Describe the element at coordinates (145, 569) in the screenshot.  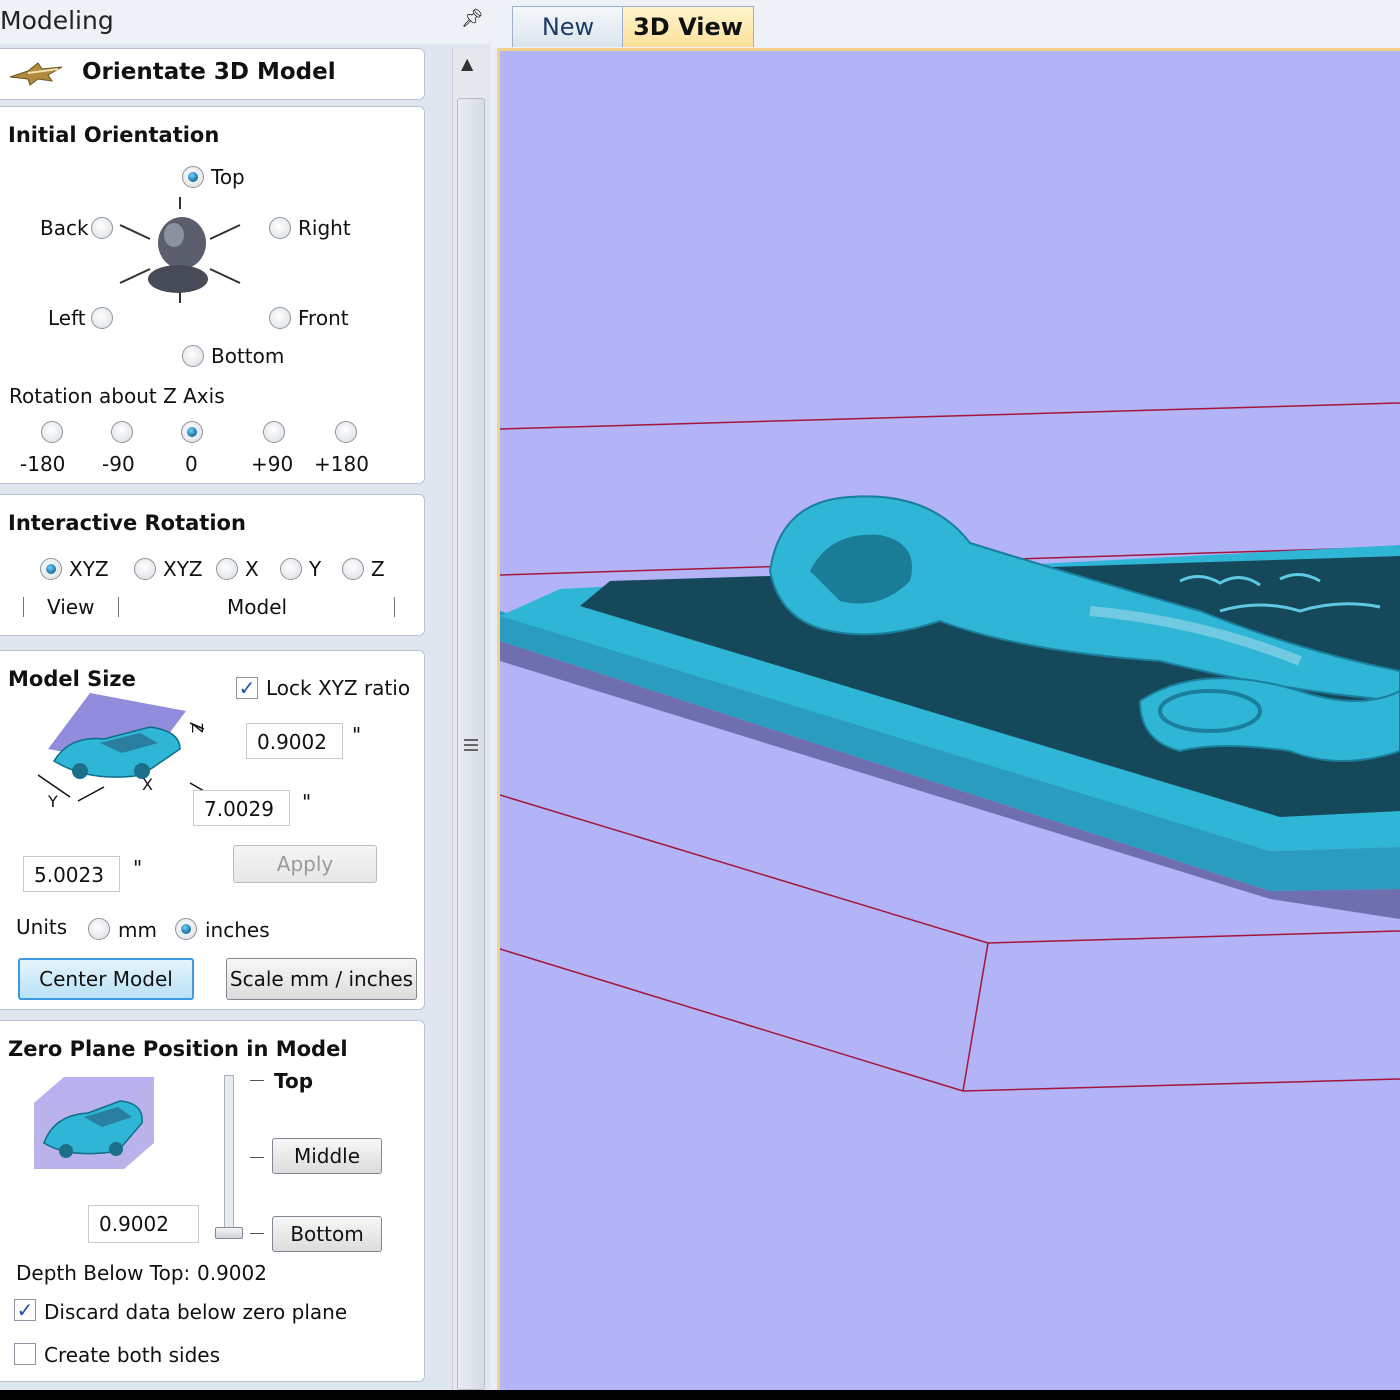
I see `rotation-model-xyz-radio` at that location.